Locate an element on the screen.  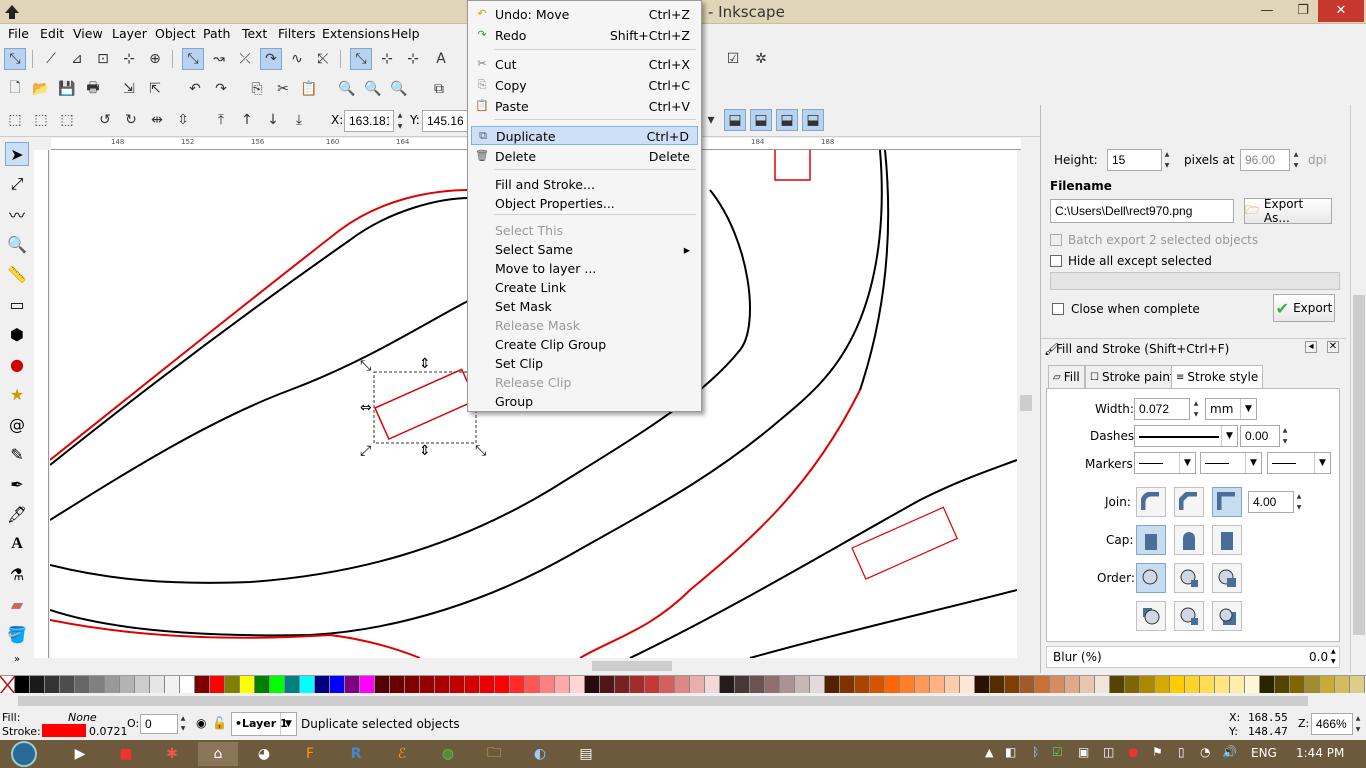
new-document-icon: 🗋 is located at coordinates (15, 89).